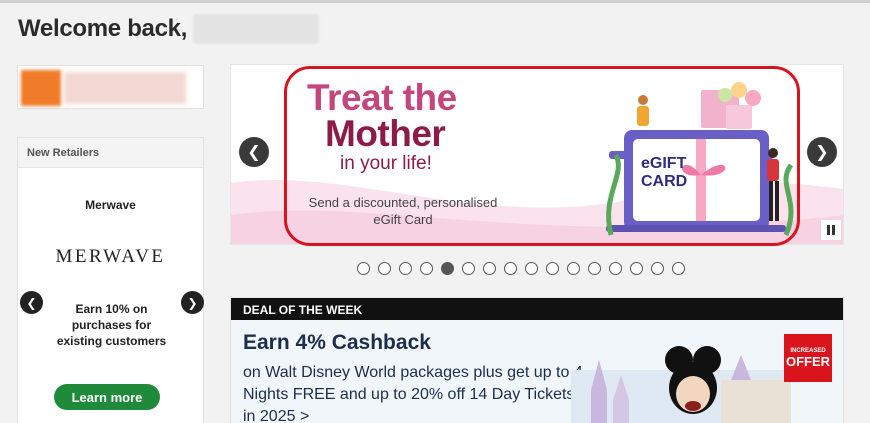 The image size is (870, 423). I want to click on badge-line2: OFFER, so click(808, 361).